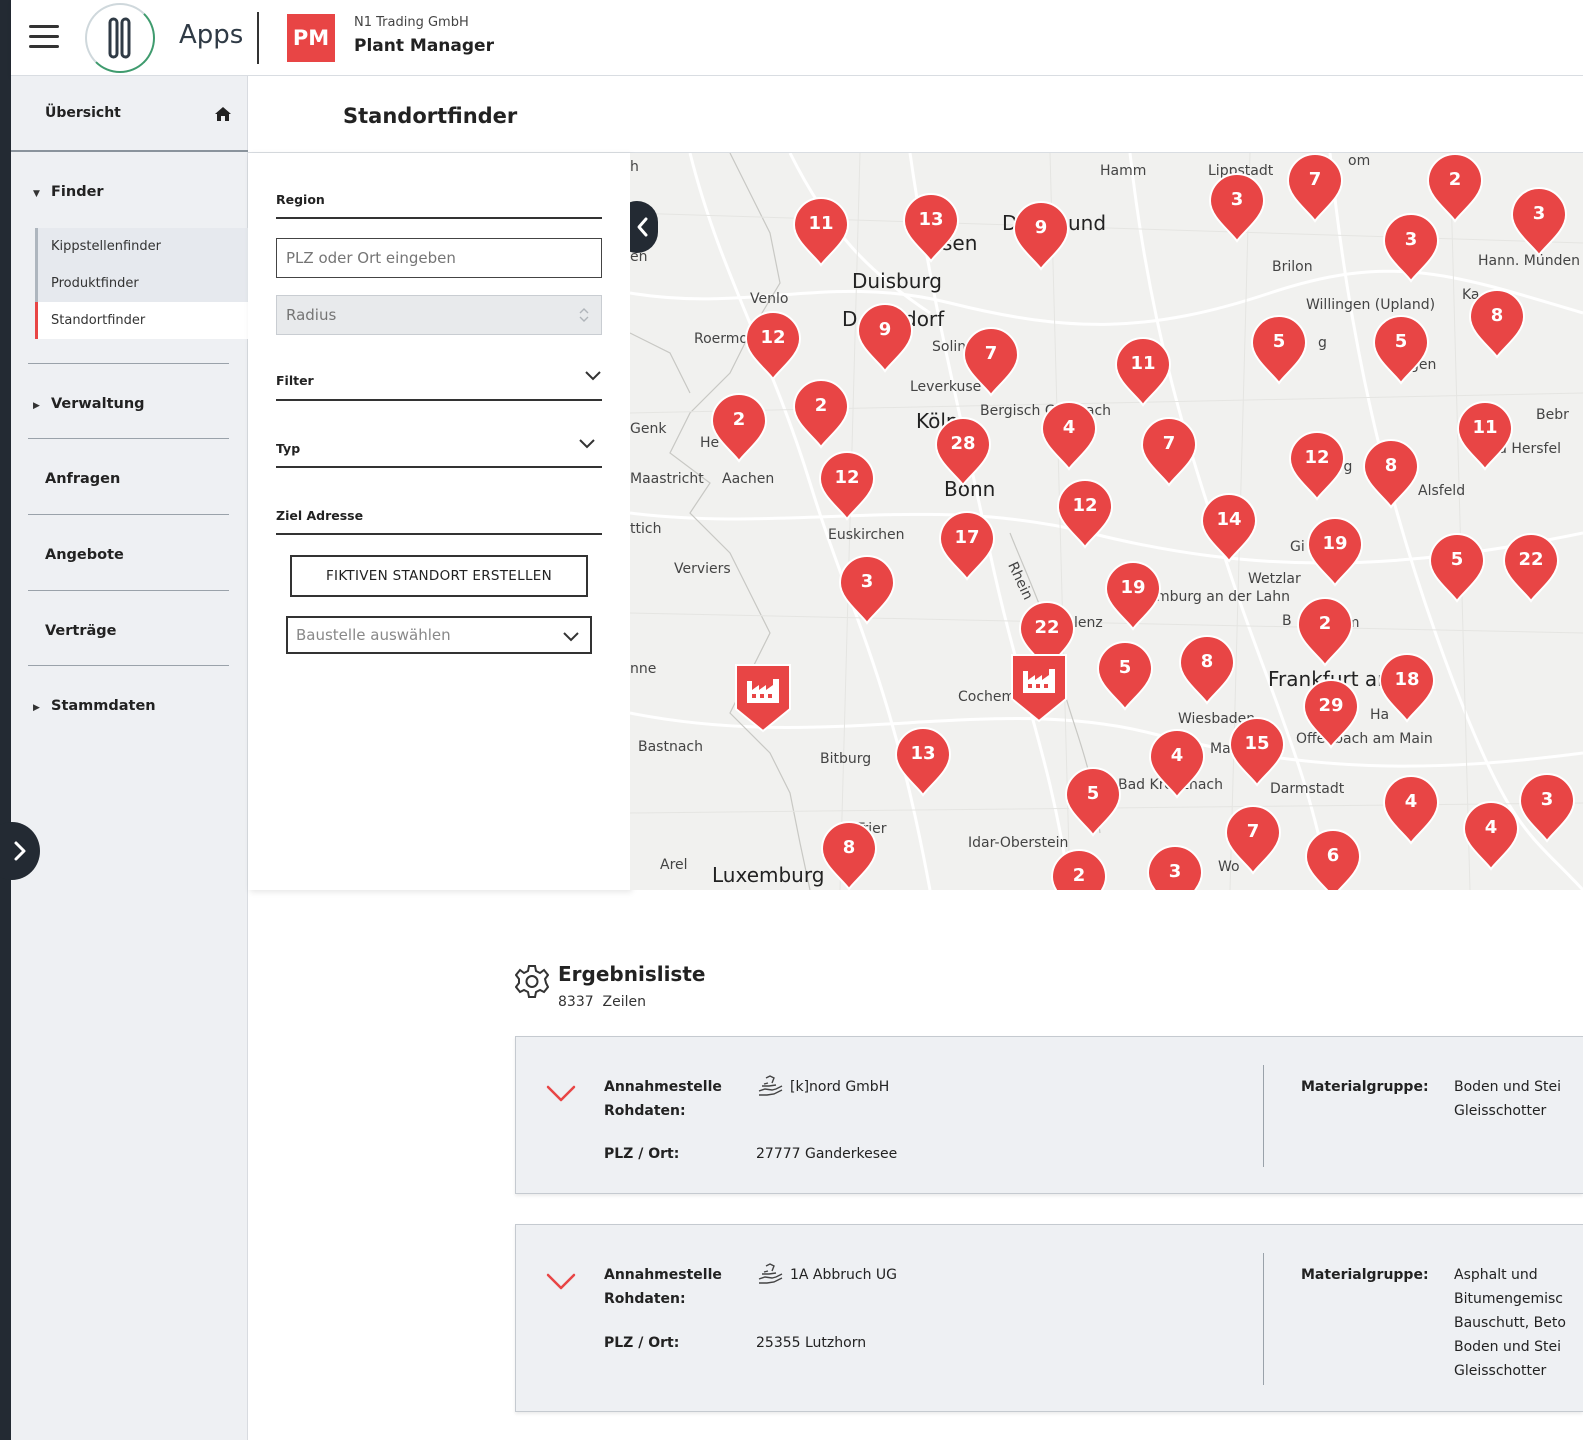  I want to click on sidebar-section-stammdaten: ▶ Stammdaten, so click(129, 706).